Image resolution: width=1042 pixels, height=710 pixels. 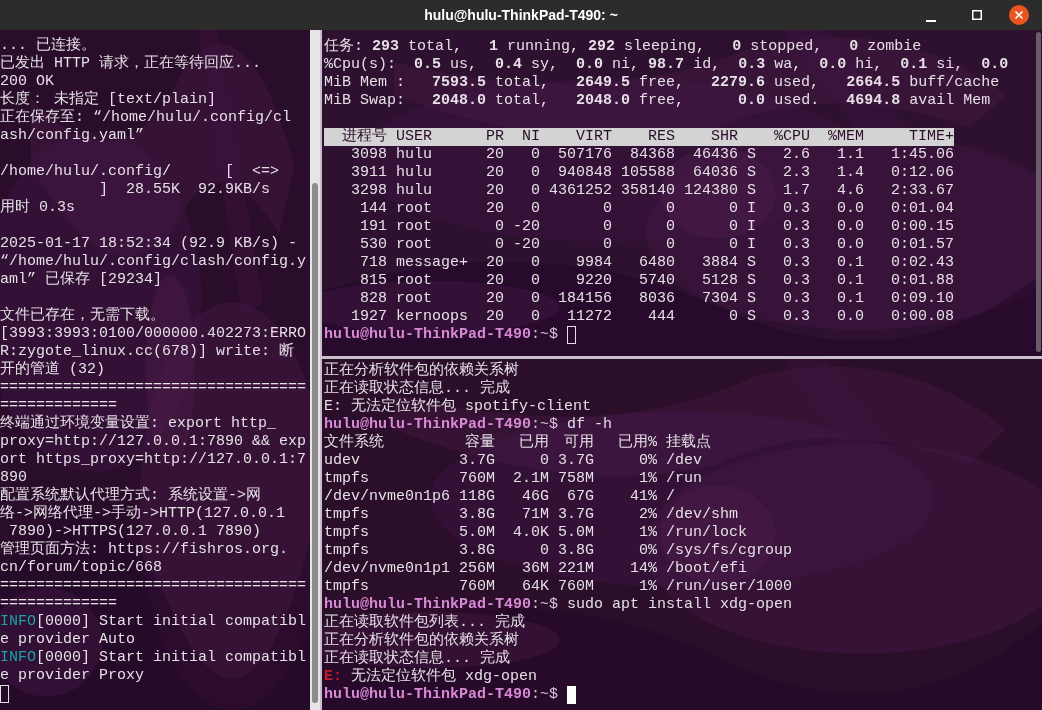 I want to click on table-cell-text: 105588, so click(x=647, y=173).